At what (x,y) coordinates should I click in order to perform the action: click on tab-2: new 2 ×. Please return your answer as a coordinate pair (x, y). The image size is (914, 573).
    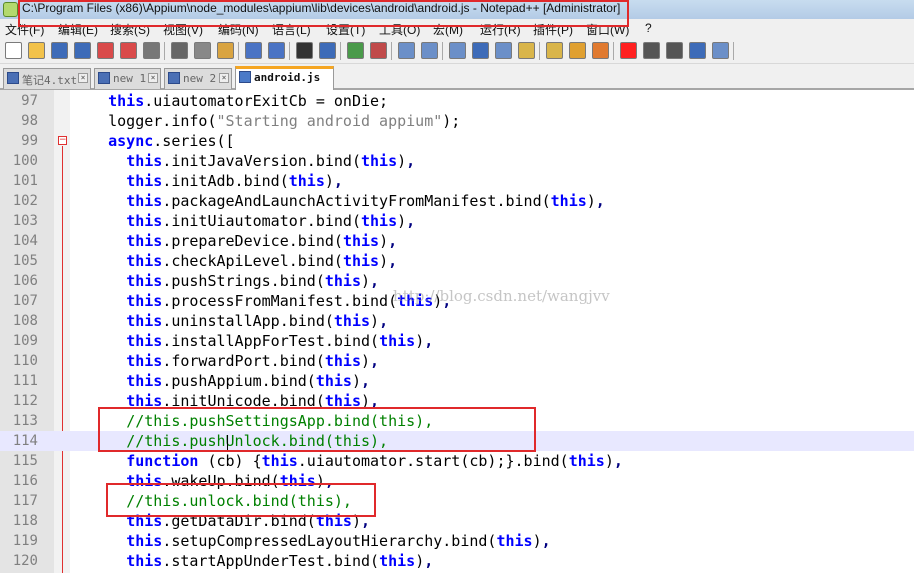
    Looking at the image, I should click on (198, 78).